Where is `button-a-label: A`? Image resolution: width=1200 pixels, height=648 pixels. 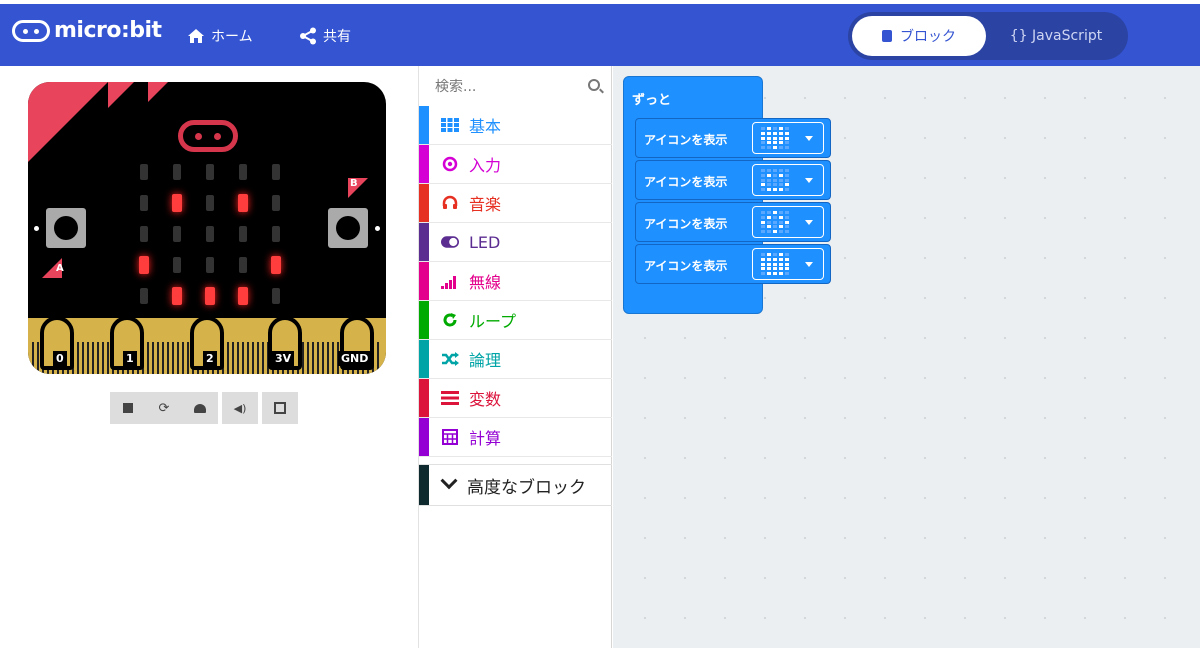 button-a-label: A is located at coordinates (60, 268).